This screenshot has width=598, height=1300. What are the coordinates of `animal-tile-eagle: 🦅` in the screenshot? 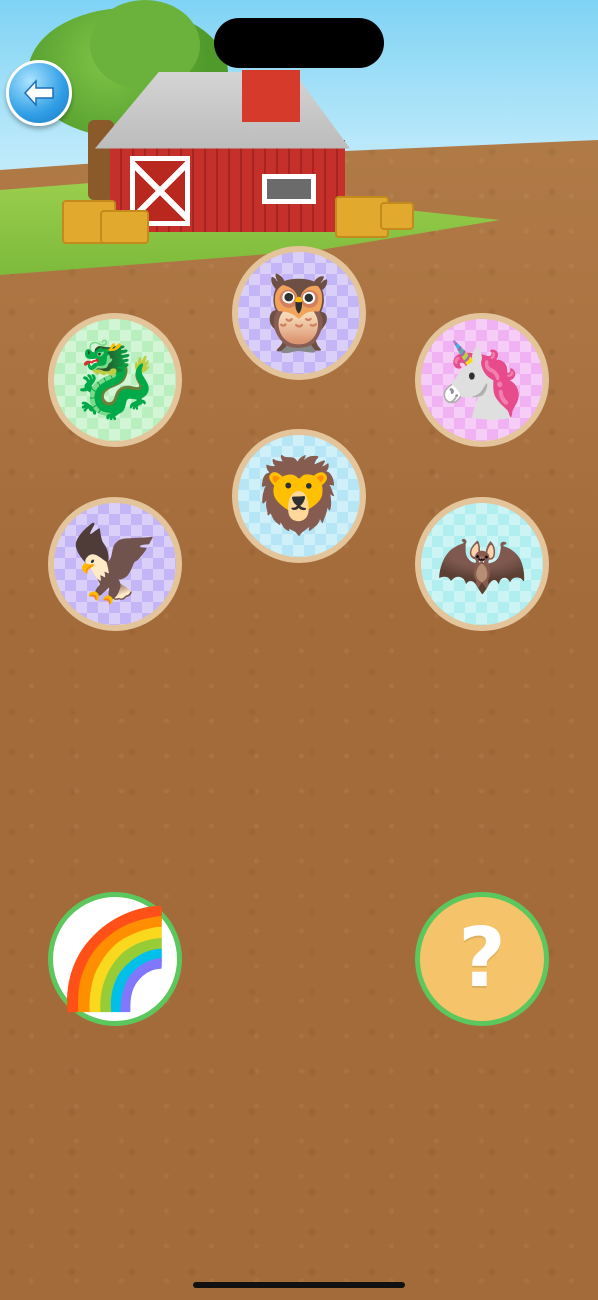 It's located at (115, 564).